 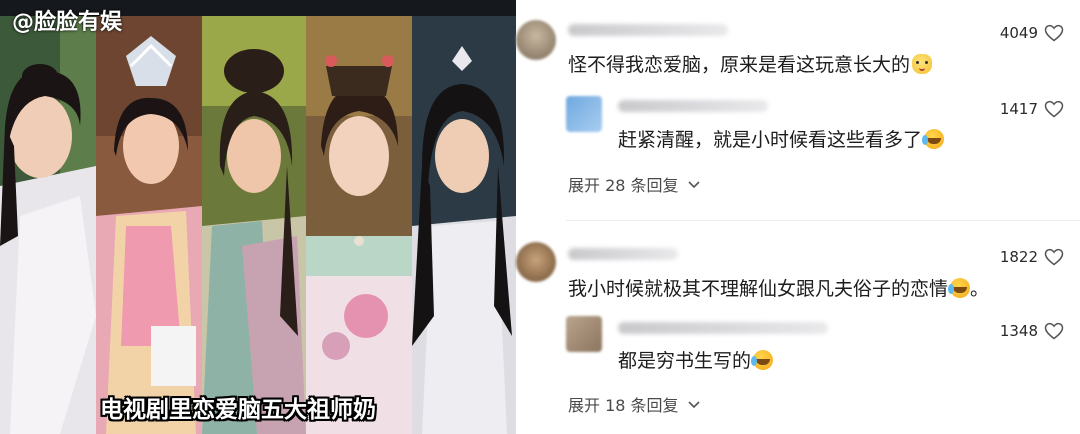 I want to click on like-count: 1417, so click(x=1018, y=109).